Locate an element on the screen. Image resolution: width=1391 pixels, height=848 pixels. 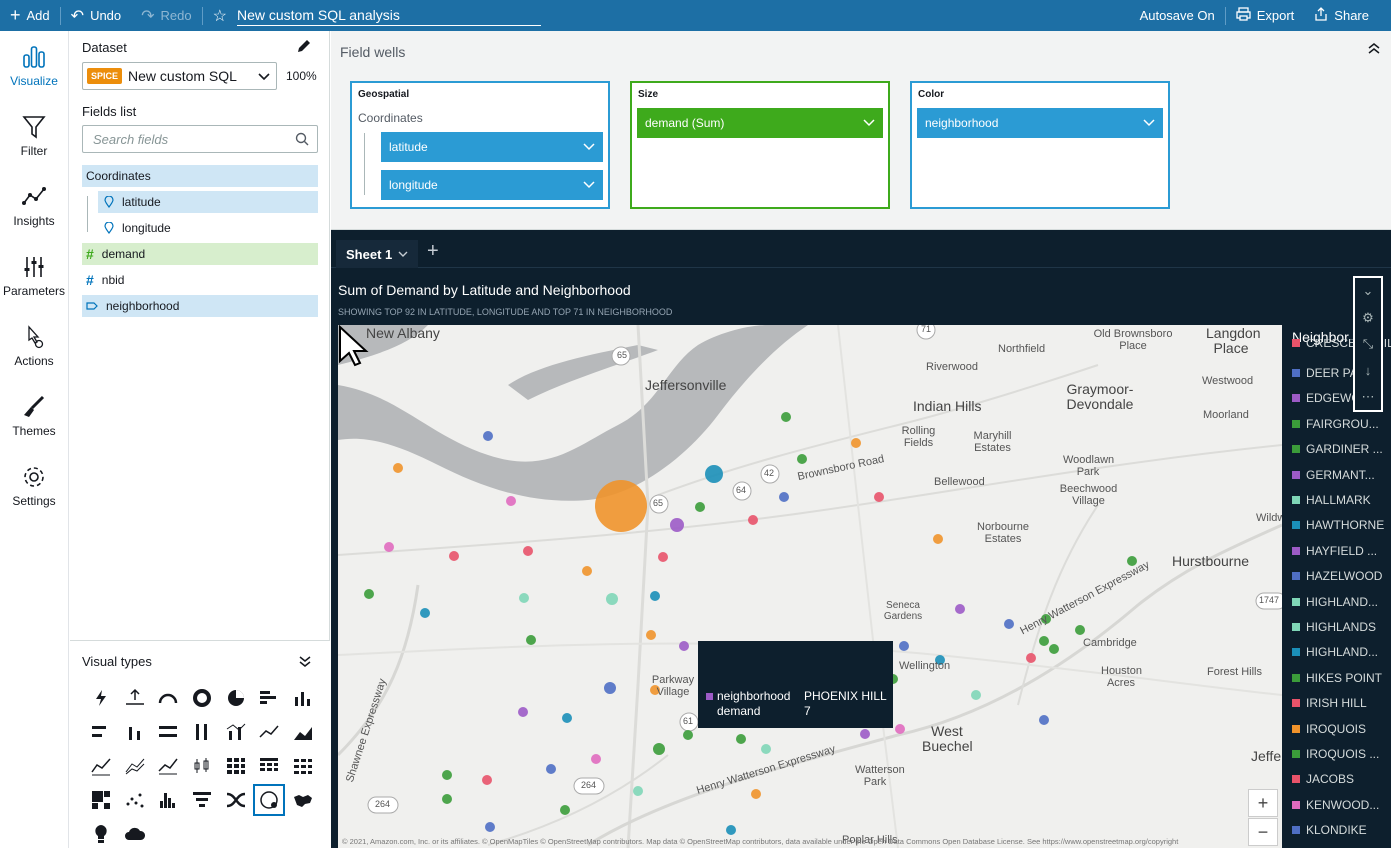
download-icon: ↓ is located at coordinates (1368, 370).